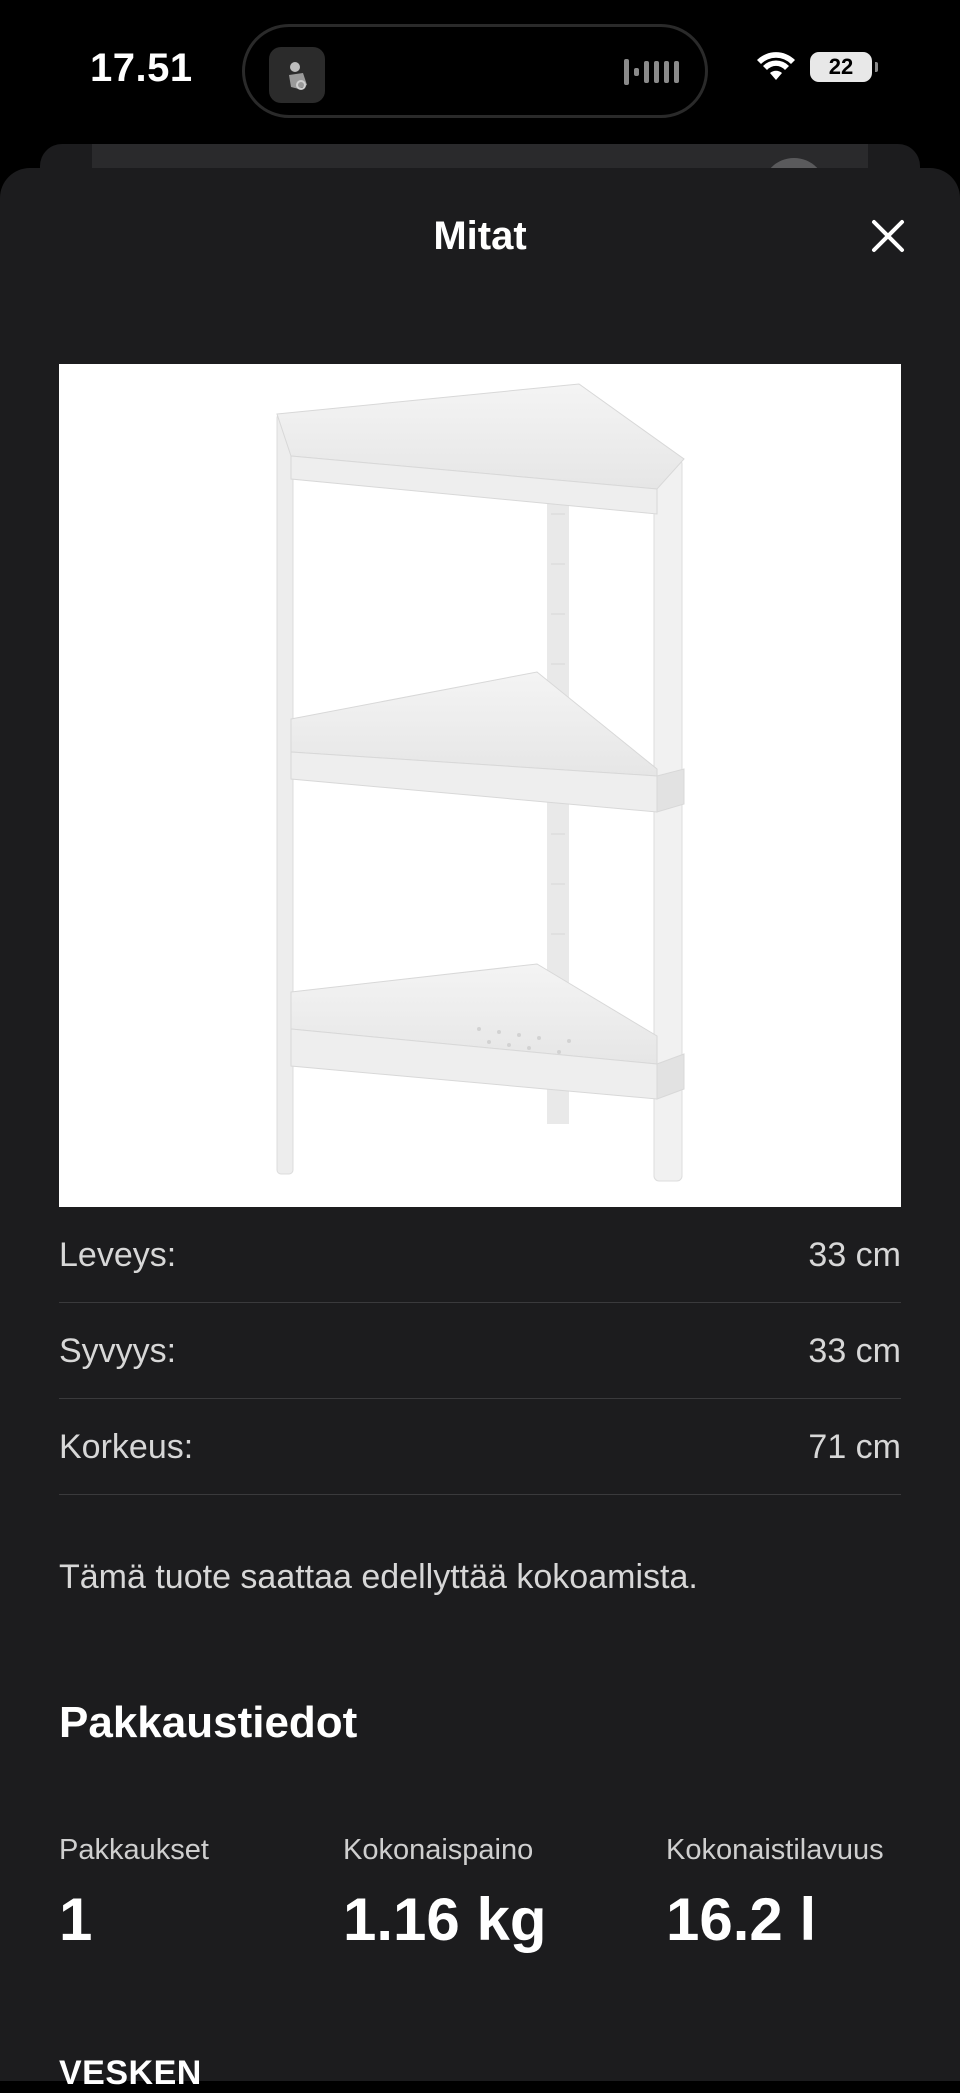  I want to click on sheet-title: Mitat, so click(480, 236).